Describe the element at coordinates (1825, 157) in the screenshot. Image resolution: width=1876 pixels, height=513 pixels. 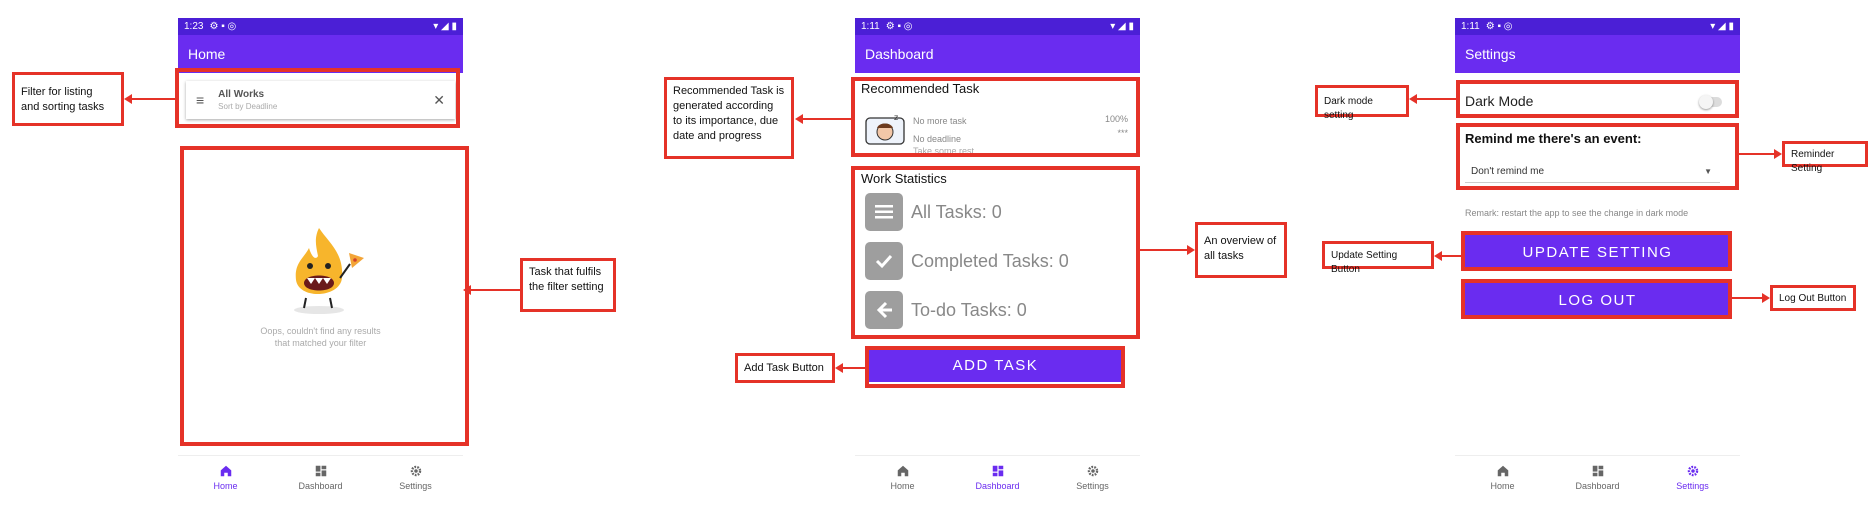
I see `callout-reminder: Reminder Setting` at that location.